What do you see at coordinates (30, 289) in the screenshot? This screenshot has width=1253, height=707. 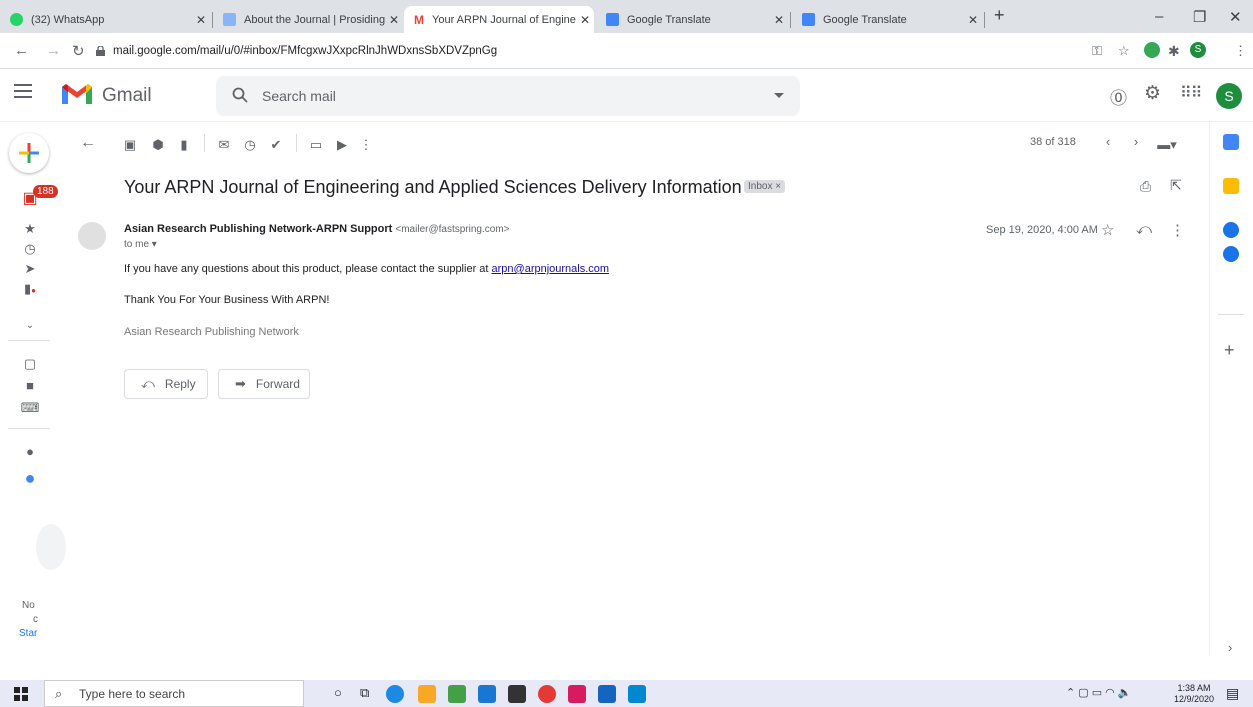 I see `drafts-icon: ▮●` at bounding box center [30, 289].